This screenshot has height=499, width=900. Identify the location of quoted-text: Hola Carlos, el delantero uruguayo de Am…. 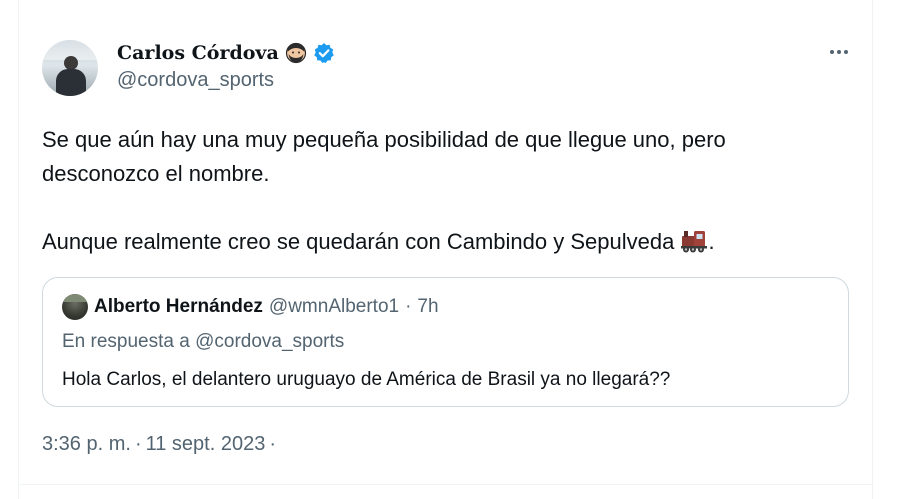
(366, 379).